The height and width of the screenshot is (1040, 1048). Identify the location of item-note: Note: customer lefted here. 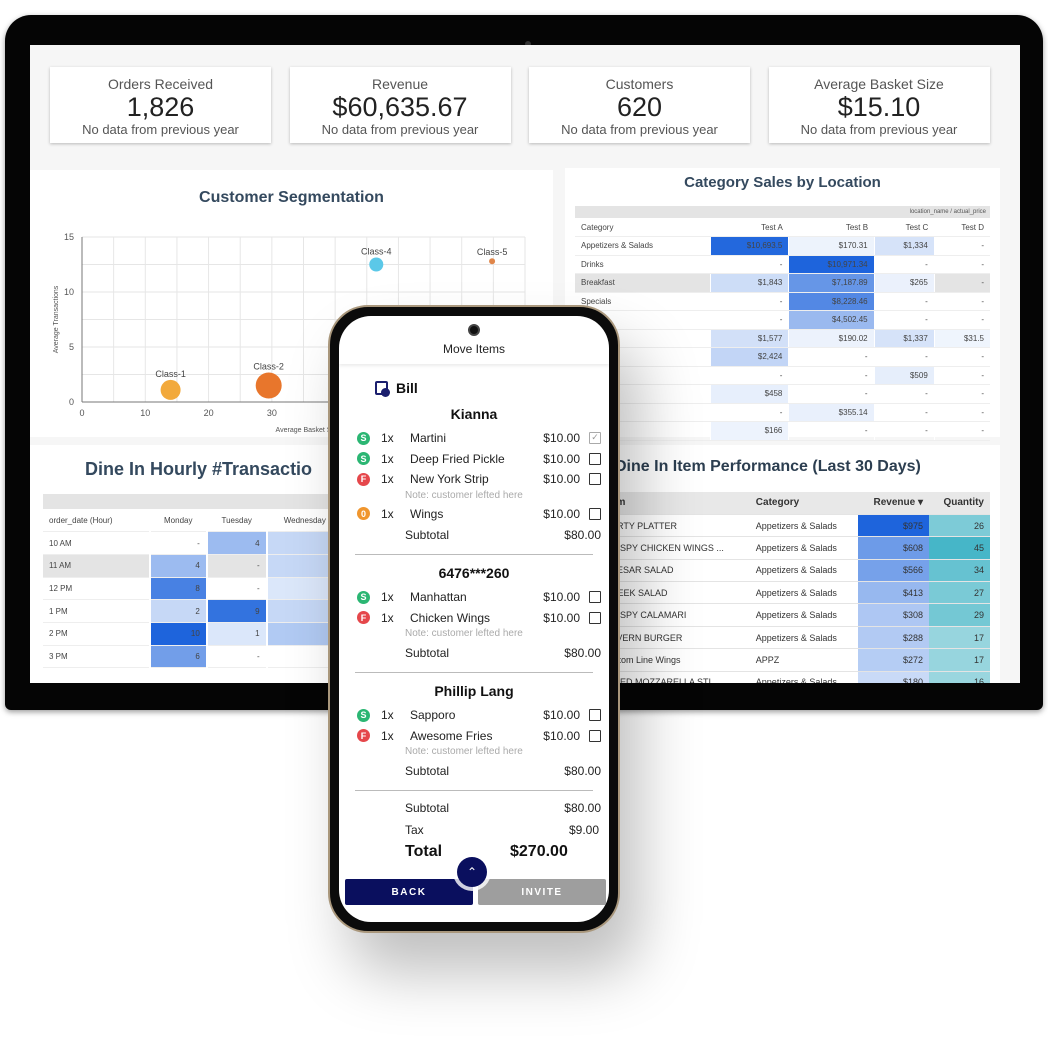
(464, 751).